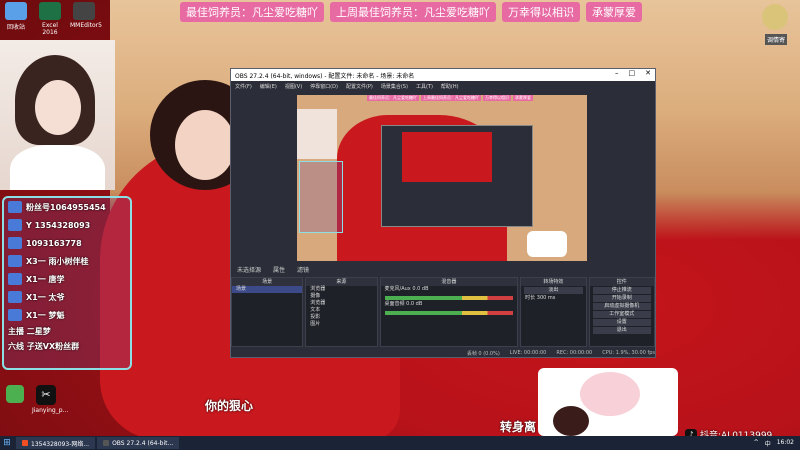 Image resolution: width=800 pixels, height=450 pixels. What do you see at coordinates (736, 433) in the screenshot?
I see `tiktok-id: 抖音:AL0113999` at bounding box center [736, 433].